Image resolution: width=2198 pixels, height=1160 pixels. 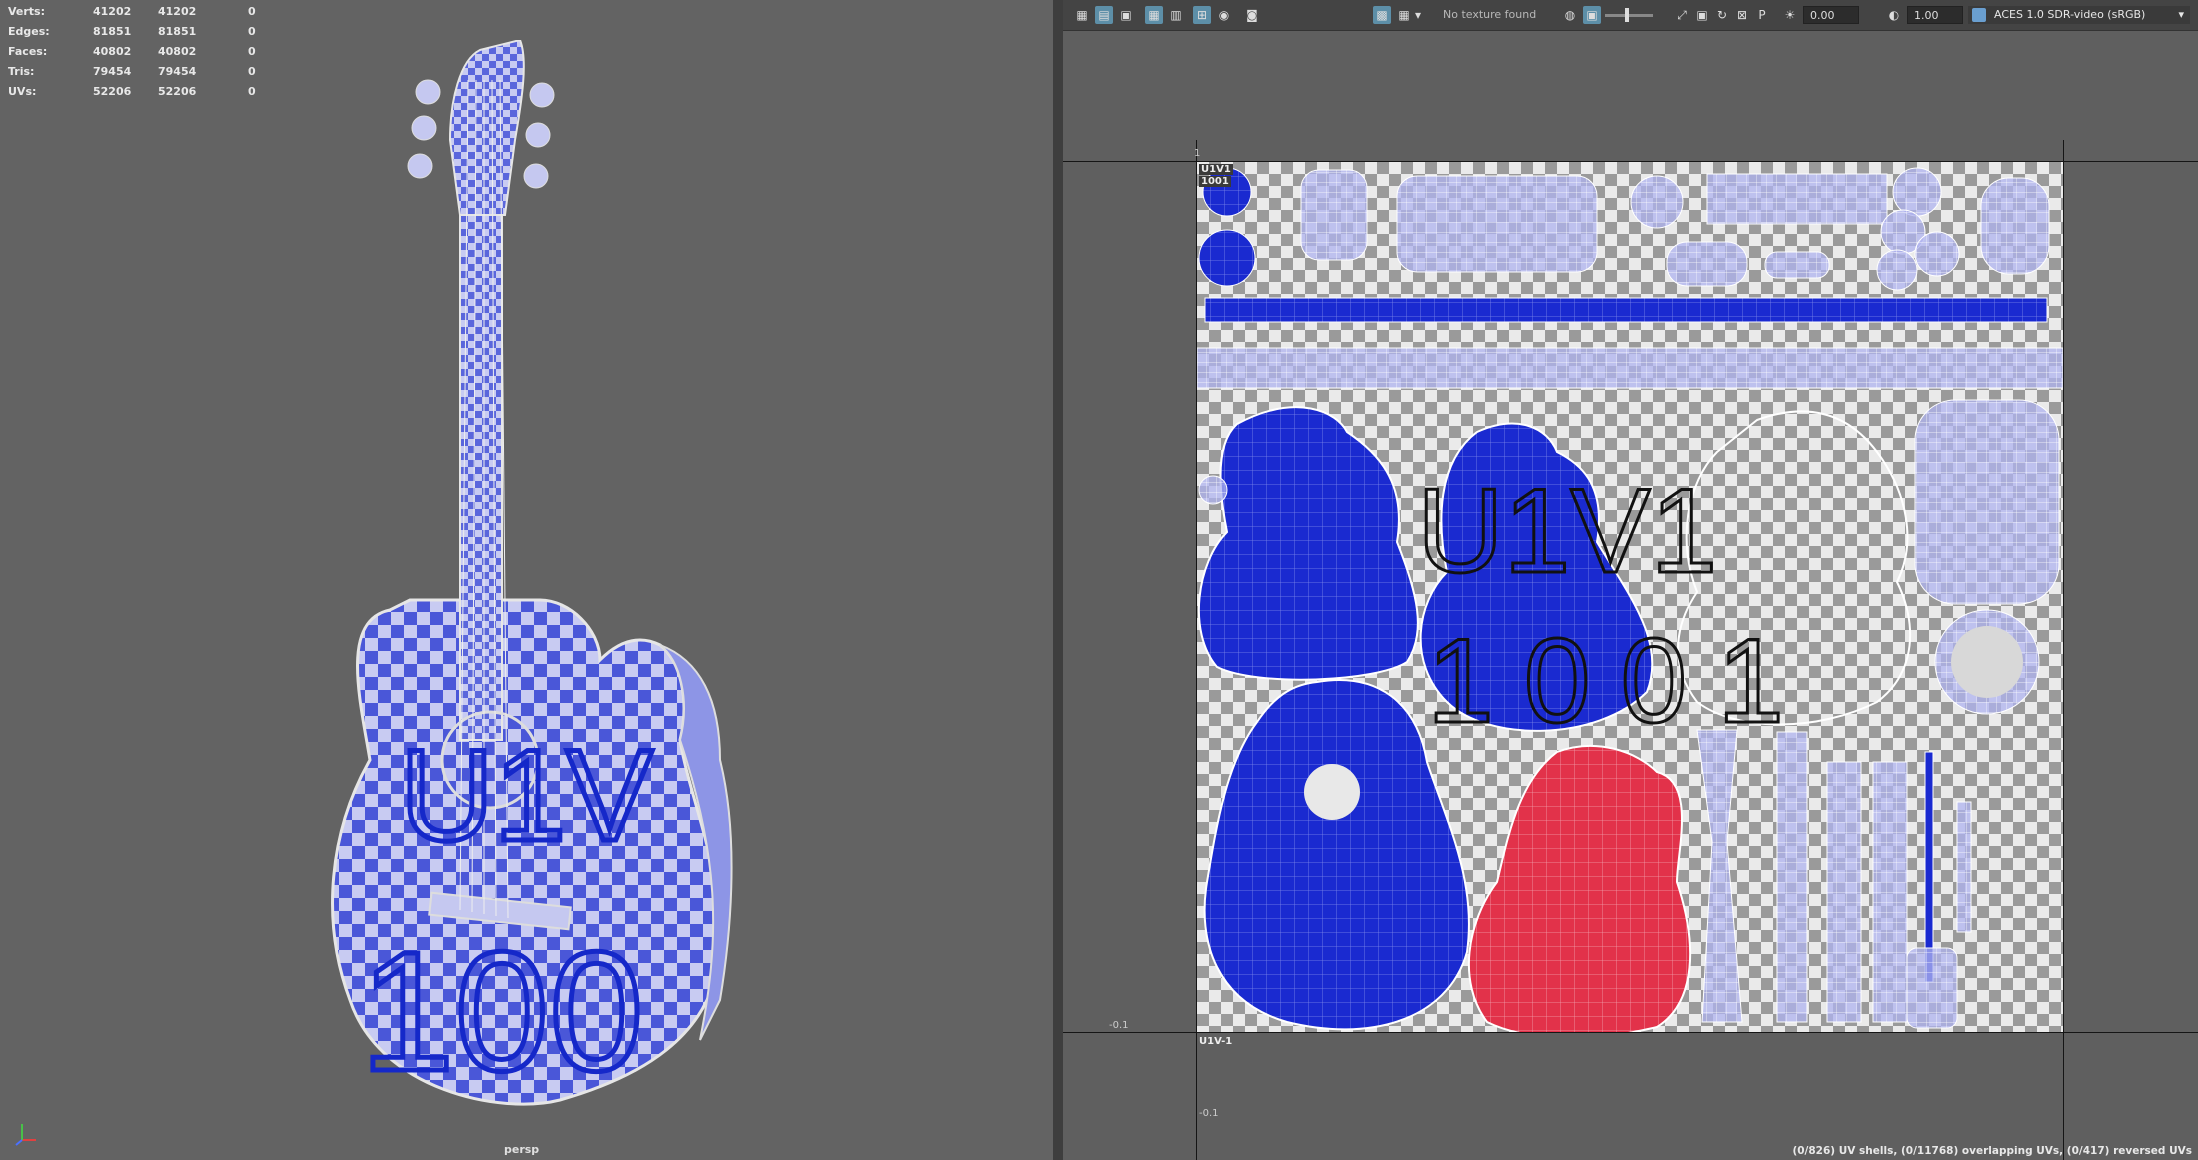 I want to click on hud-row-verts: Verts: 41202 41202 0, so click(x=132, y=11).